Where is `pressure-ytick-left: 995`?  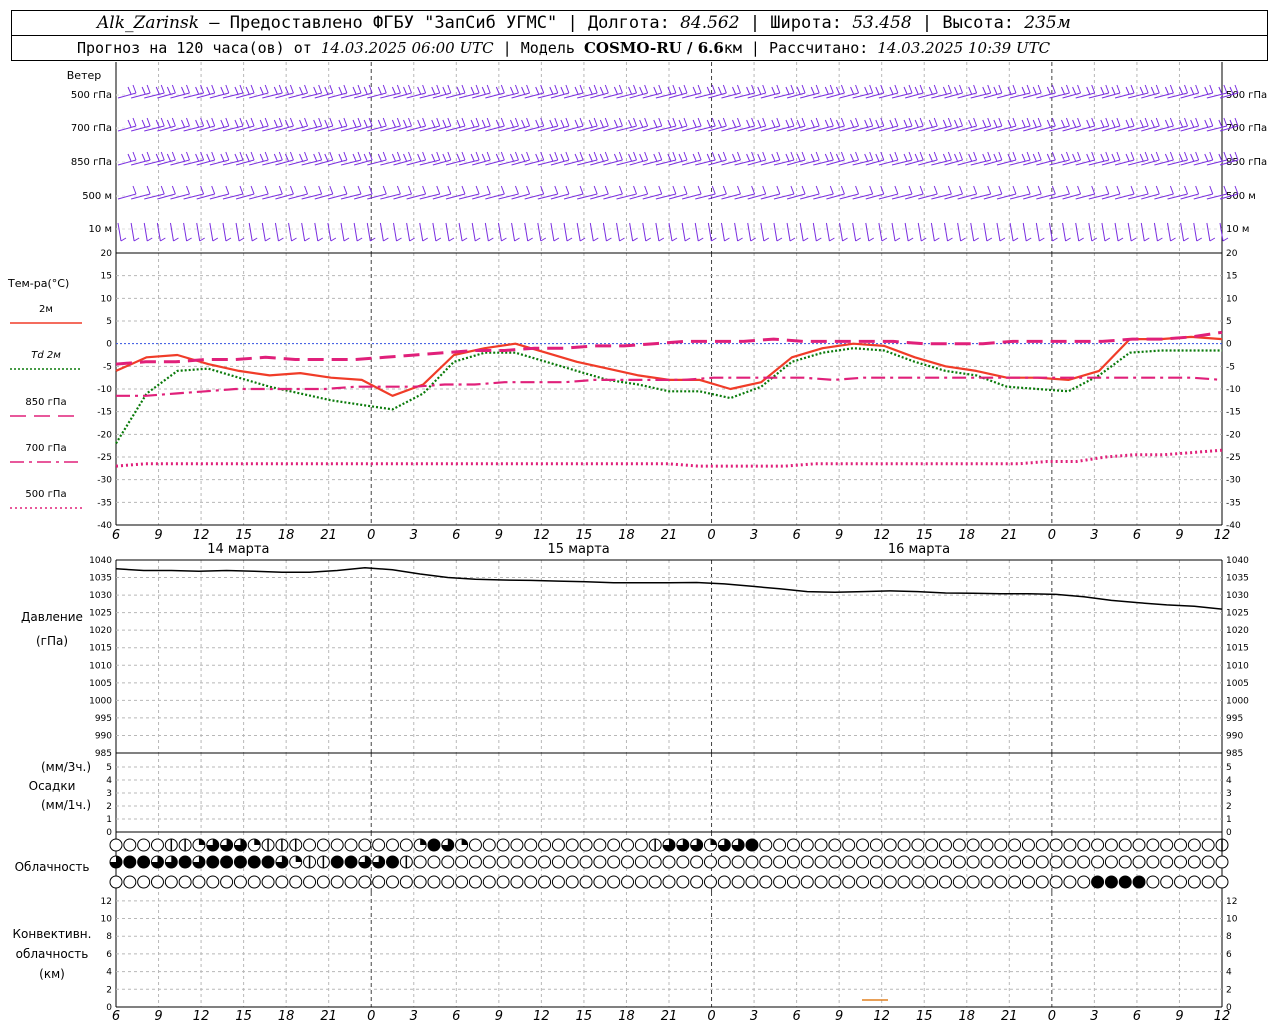
pressure-ytick-left: 995 is located at coordinates (103, 719).